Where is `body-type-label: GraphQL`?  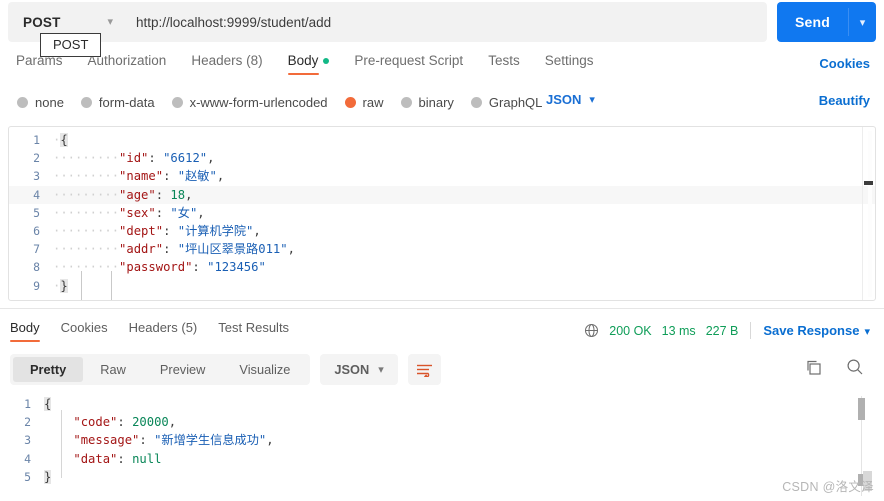 body-type-label: GraphQL is located at coordinates (515, 102).